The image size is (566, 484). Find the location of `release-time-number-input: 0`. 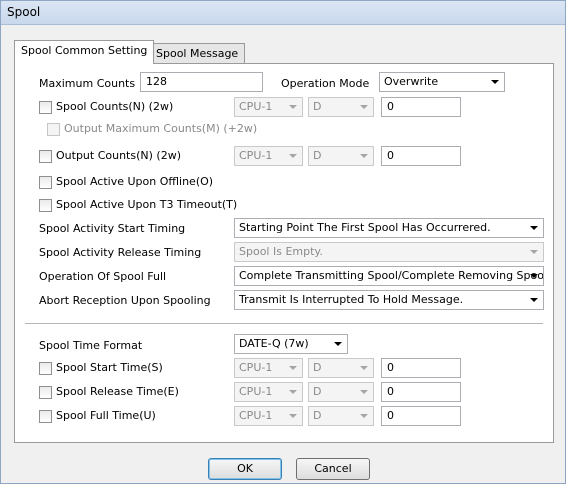

release-time-number-input: 0 is located at coordinates (421, 392).